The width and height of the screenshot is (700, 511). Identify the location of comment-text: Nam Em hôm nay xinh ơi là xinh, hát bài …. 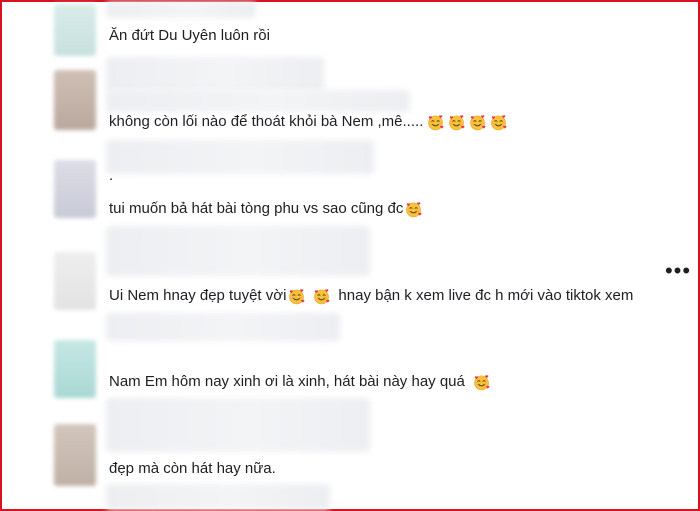
(299, 382).